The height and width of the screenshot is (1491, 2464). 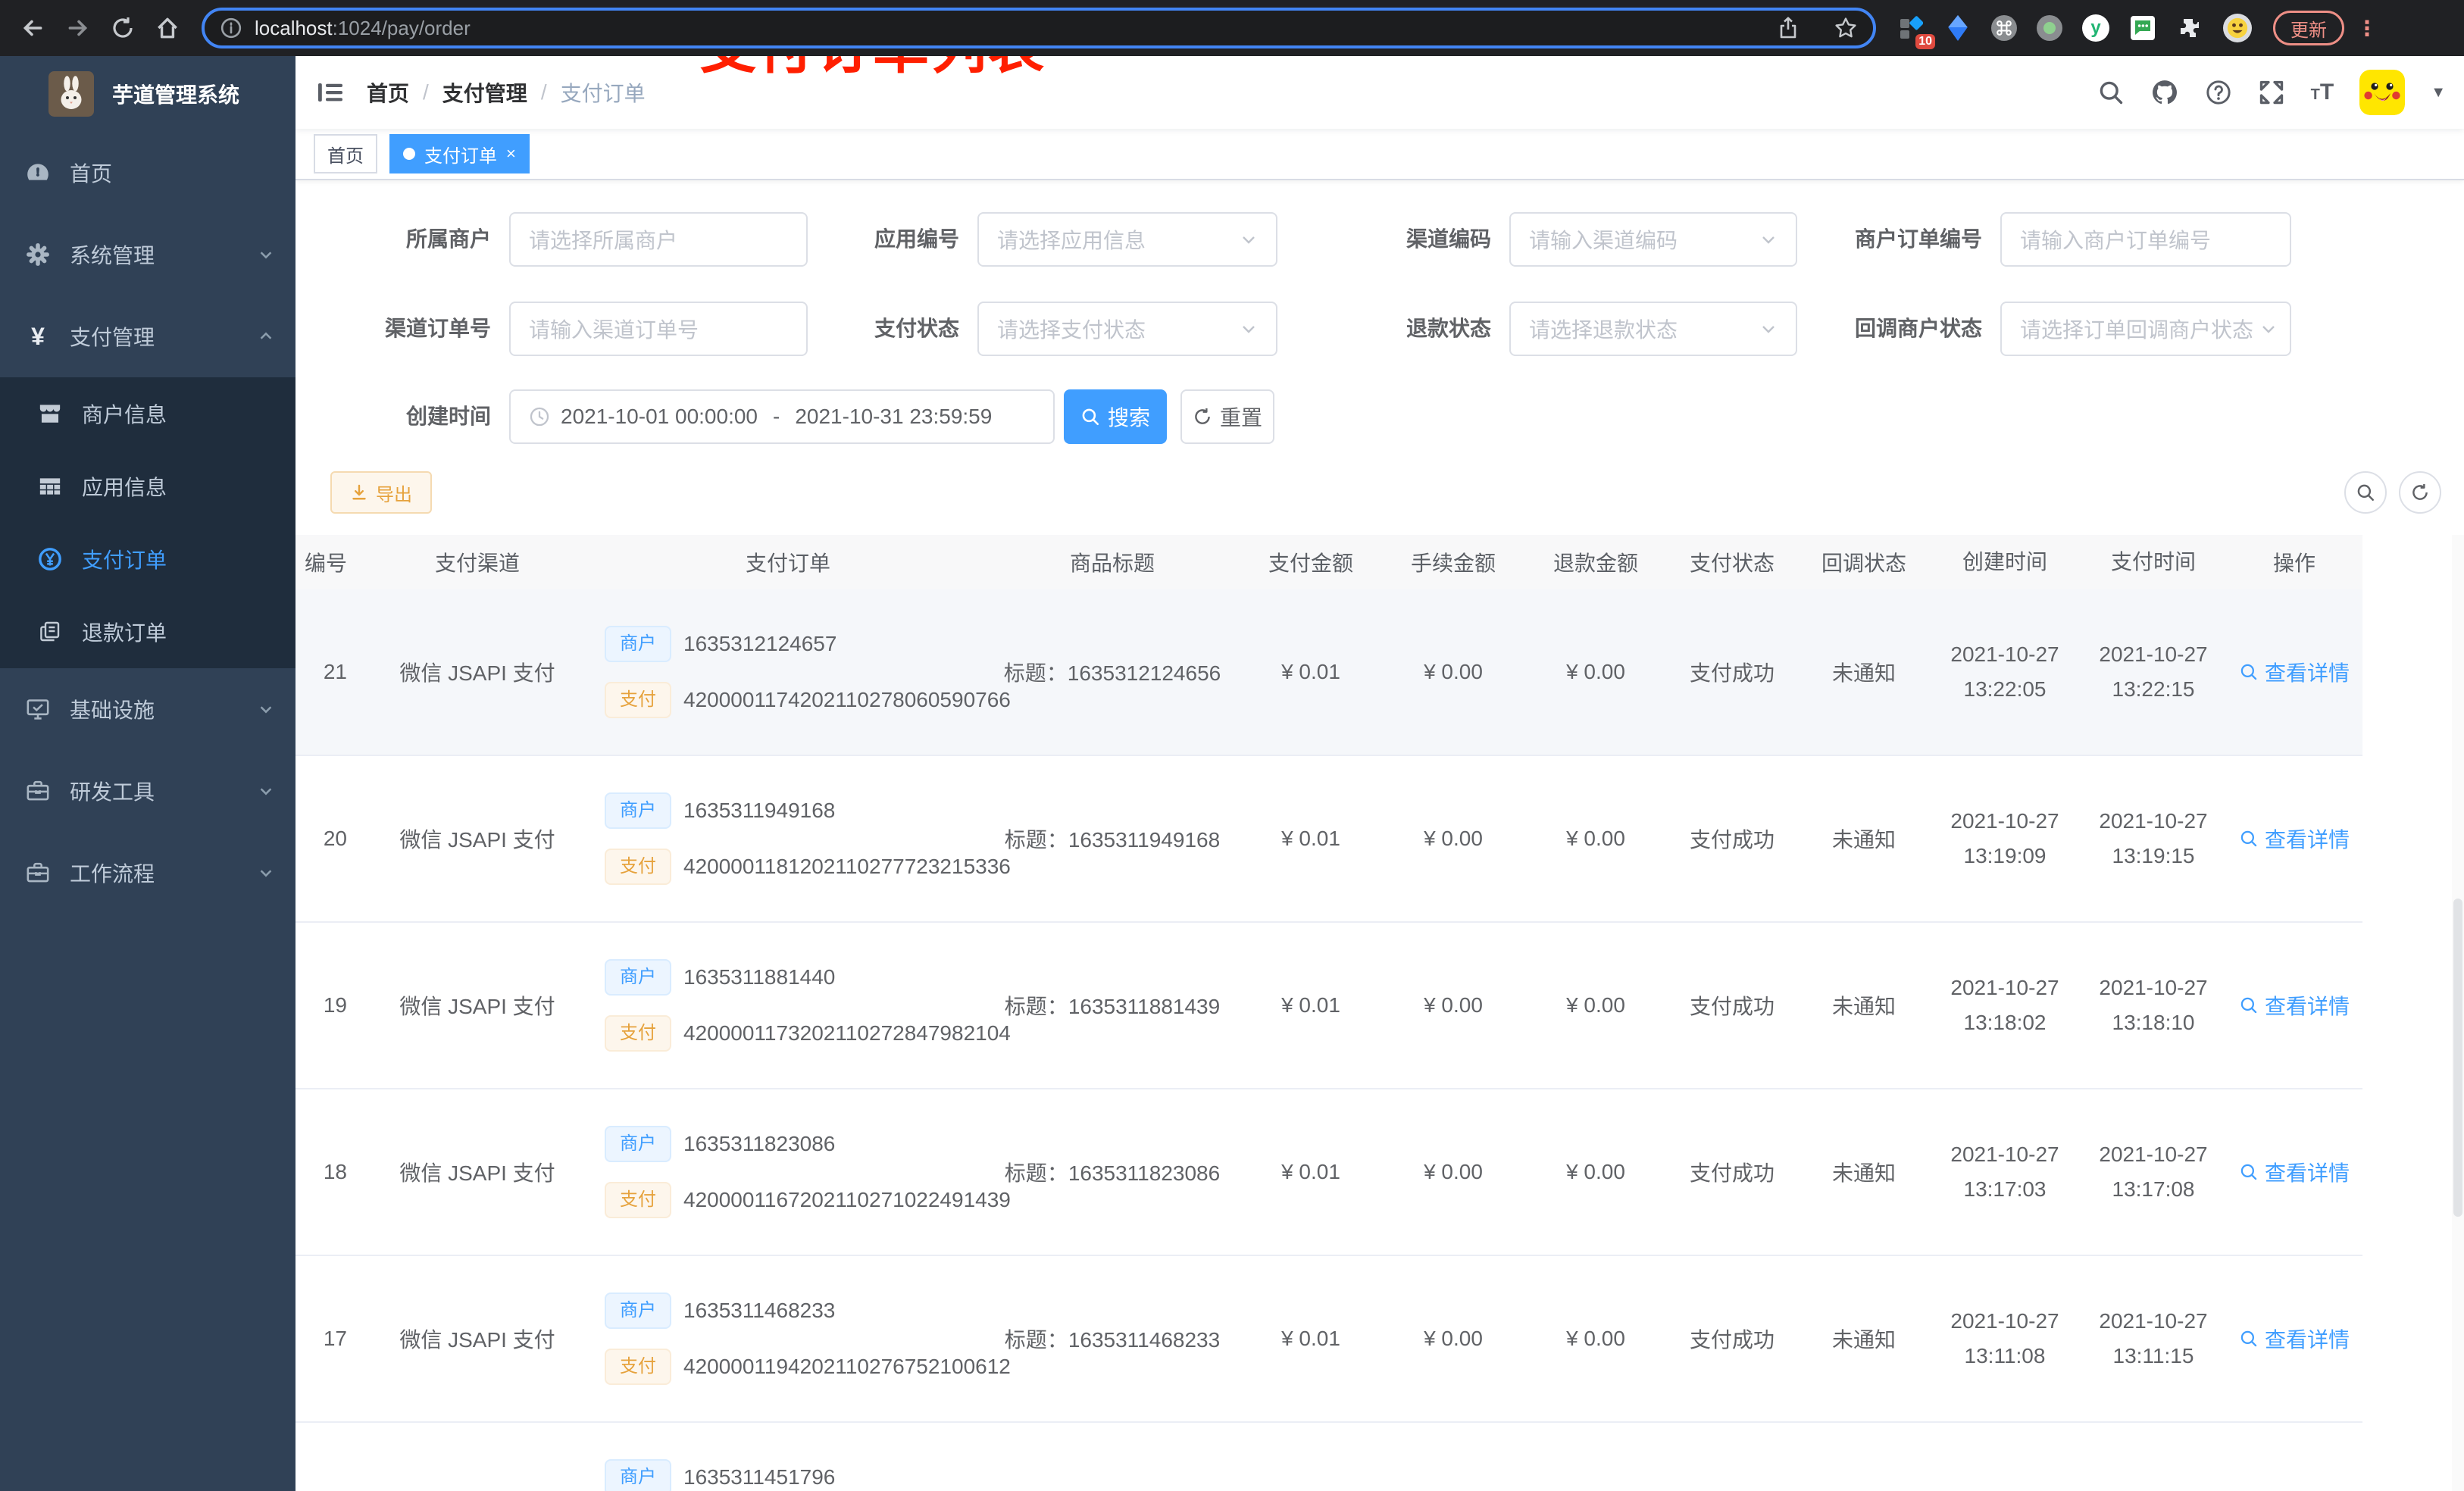 What do you see at coordinates (2164, 92) in the screenshot?
I see `github-icon` at bounding box center [2164, 92].